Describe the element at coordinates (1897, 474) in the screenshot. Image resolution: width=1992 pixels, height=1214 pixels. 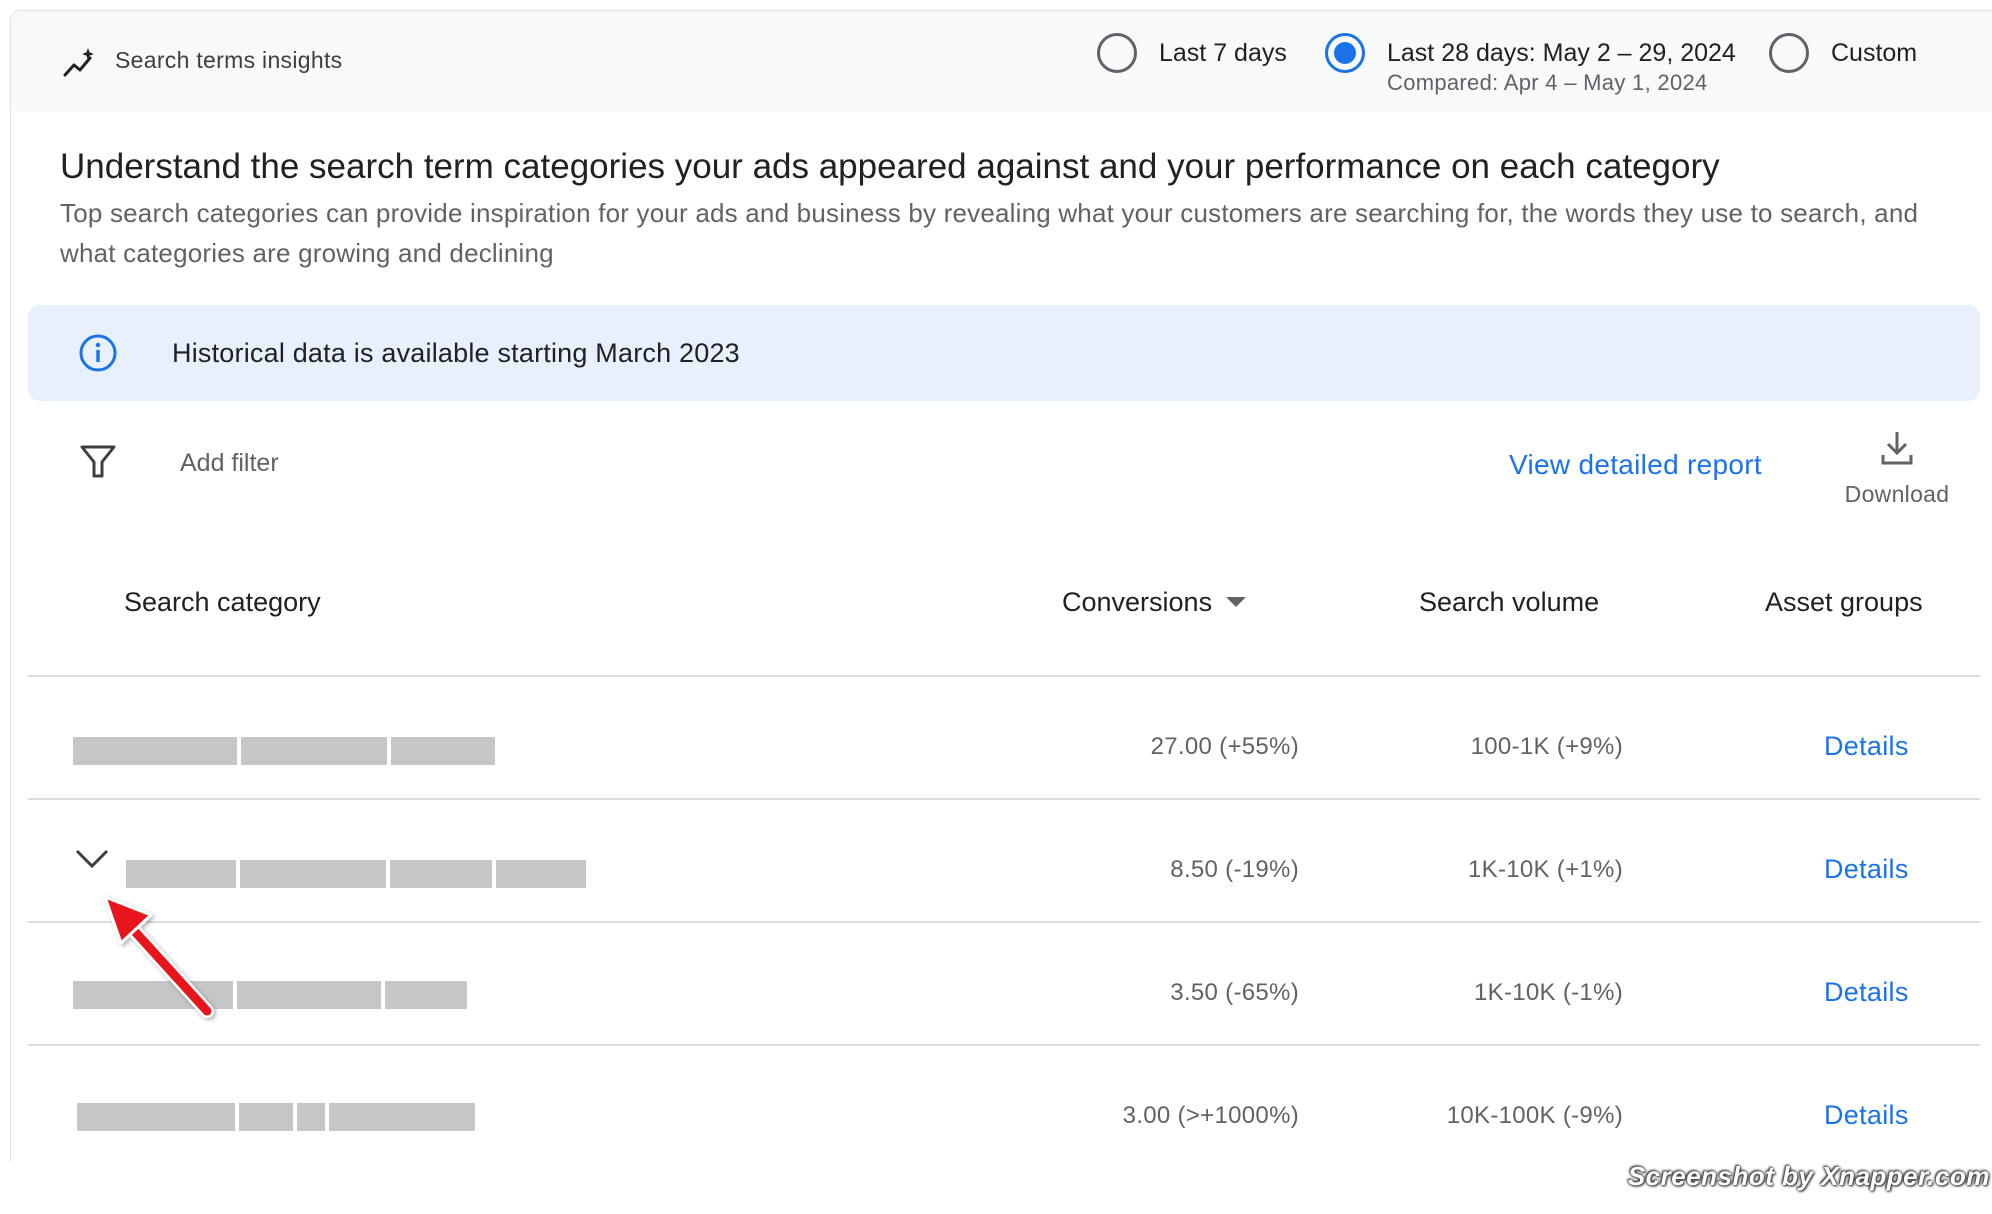
I see `download-button: Download` at that location.